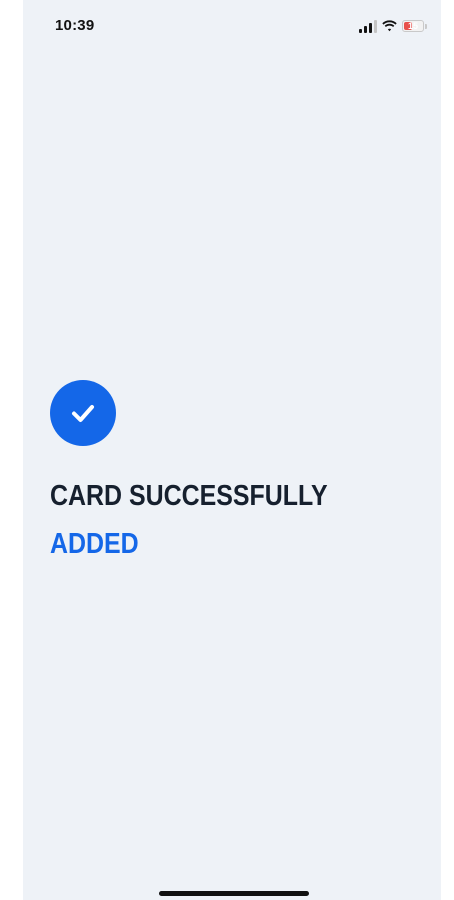  I want to click on battery-body: 15, so click(413, 26).